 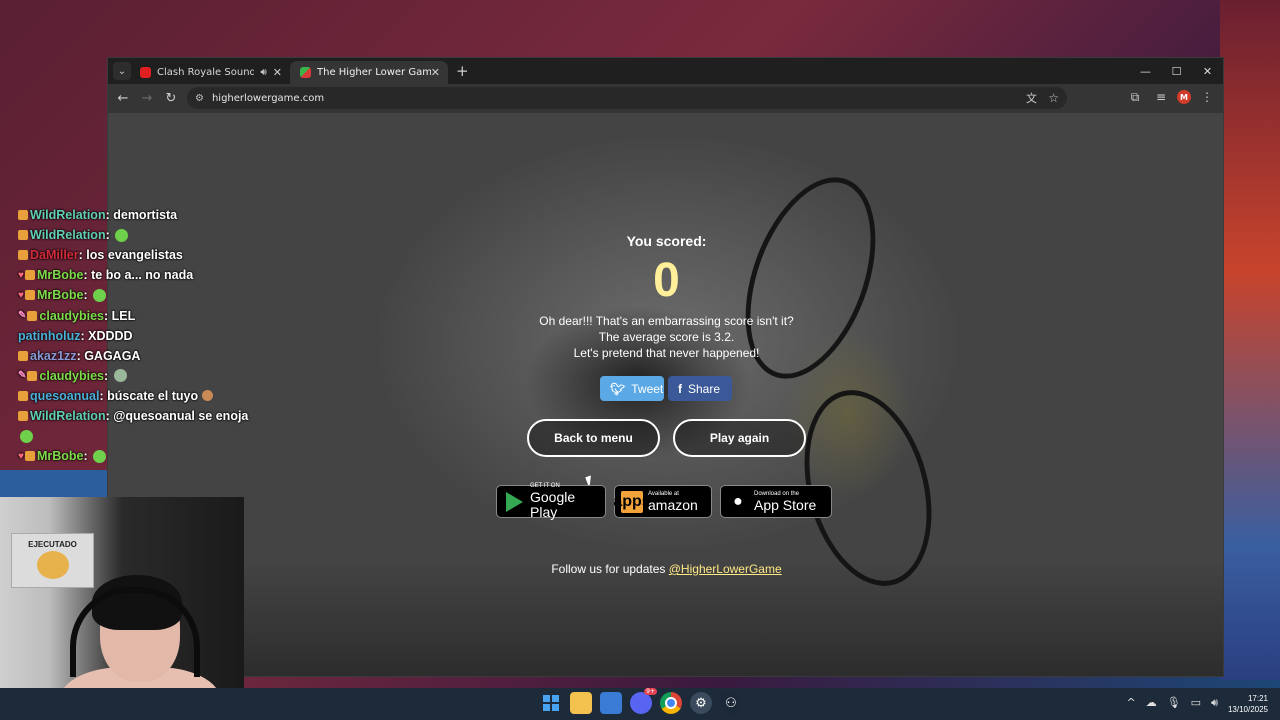 I want to click on media-control-icon: ≡, so click(x=1161, y=97).